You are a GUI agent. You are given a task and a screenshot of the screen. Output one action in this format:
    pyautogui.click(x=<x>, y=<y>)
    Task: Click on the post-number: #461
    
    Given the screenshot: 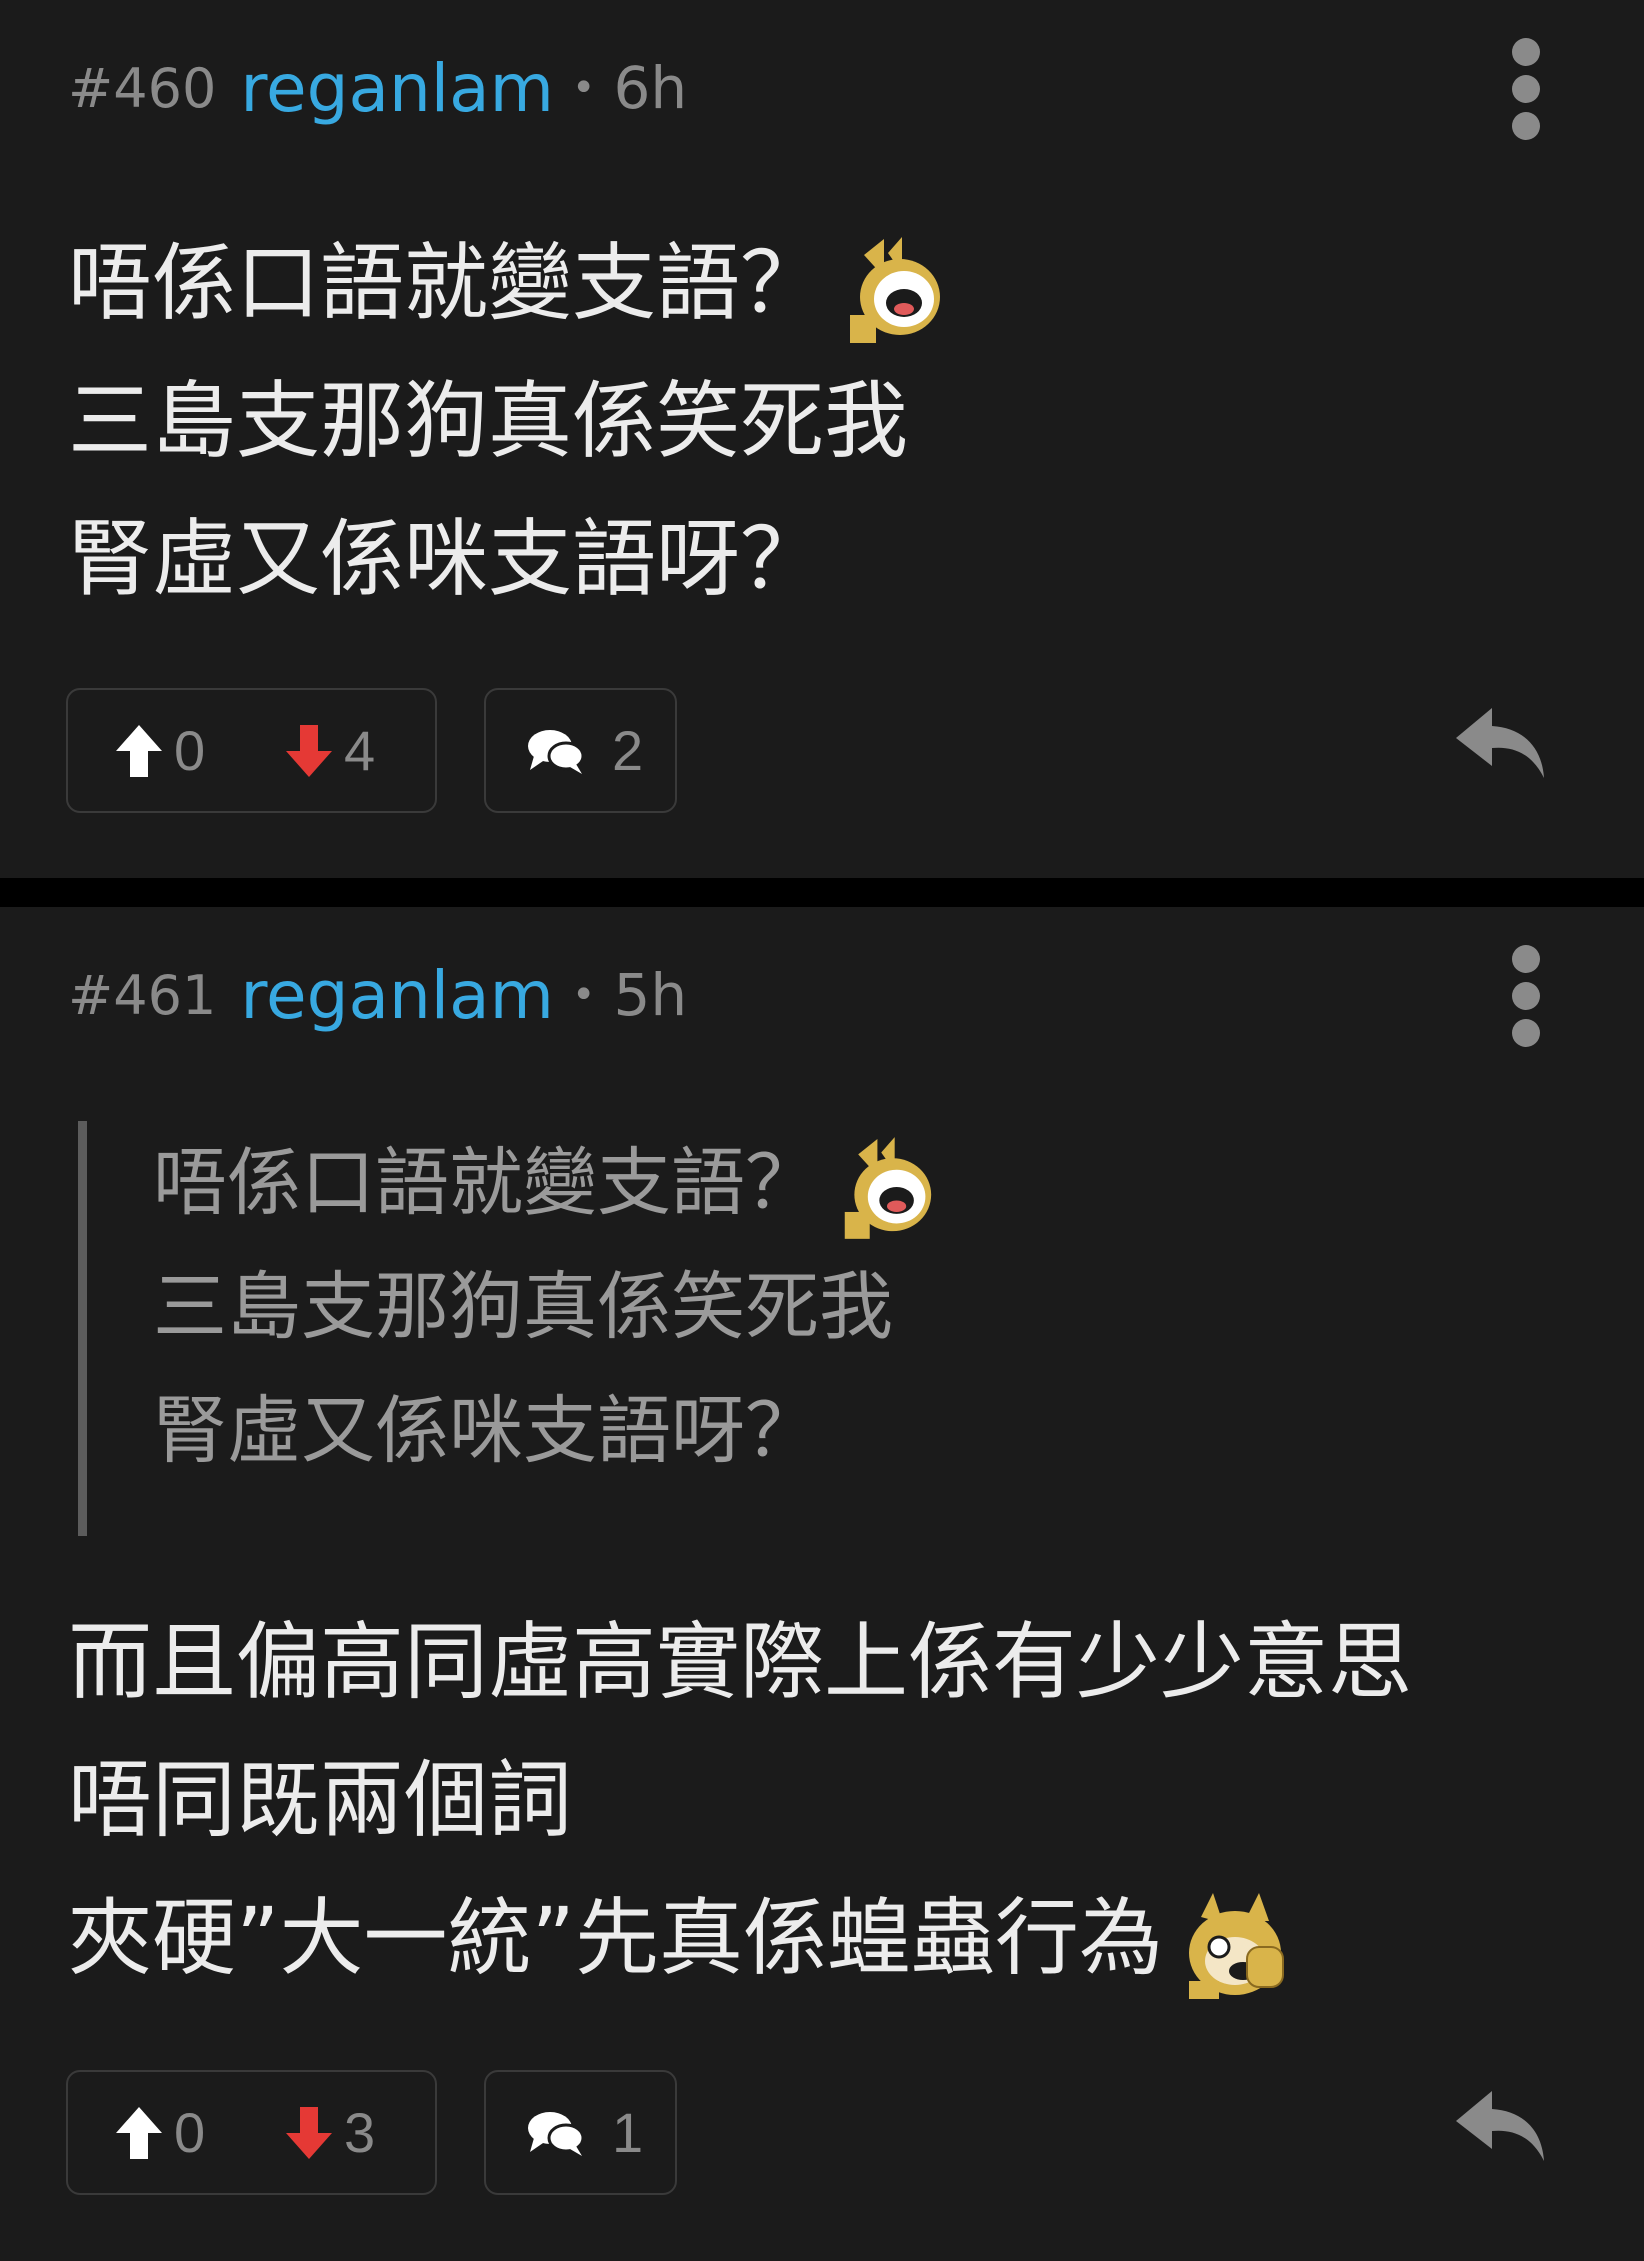 What is the action you would take?
    pyautogui.click(x=142, y=995)
    